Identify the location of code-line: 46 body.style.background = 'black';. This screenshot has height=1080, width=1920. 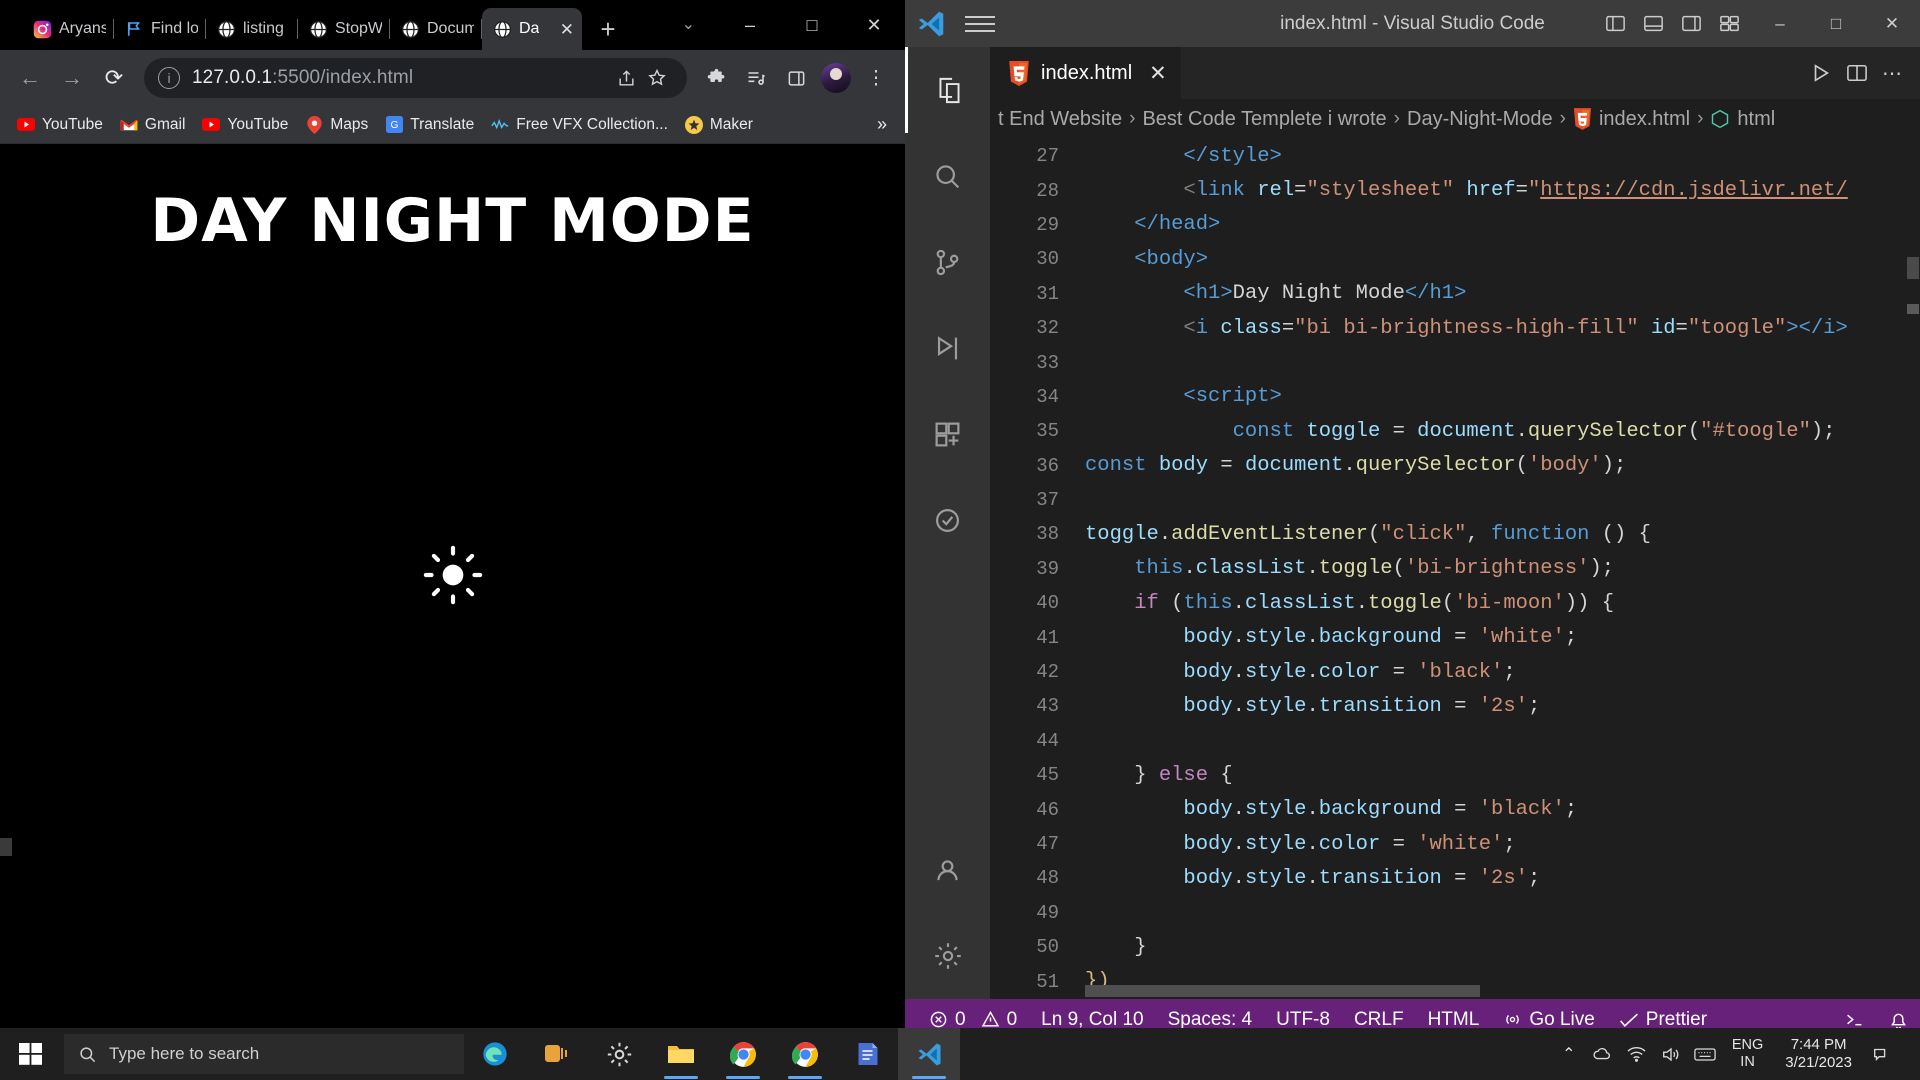
(1455, 809).